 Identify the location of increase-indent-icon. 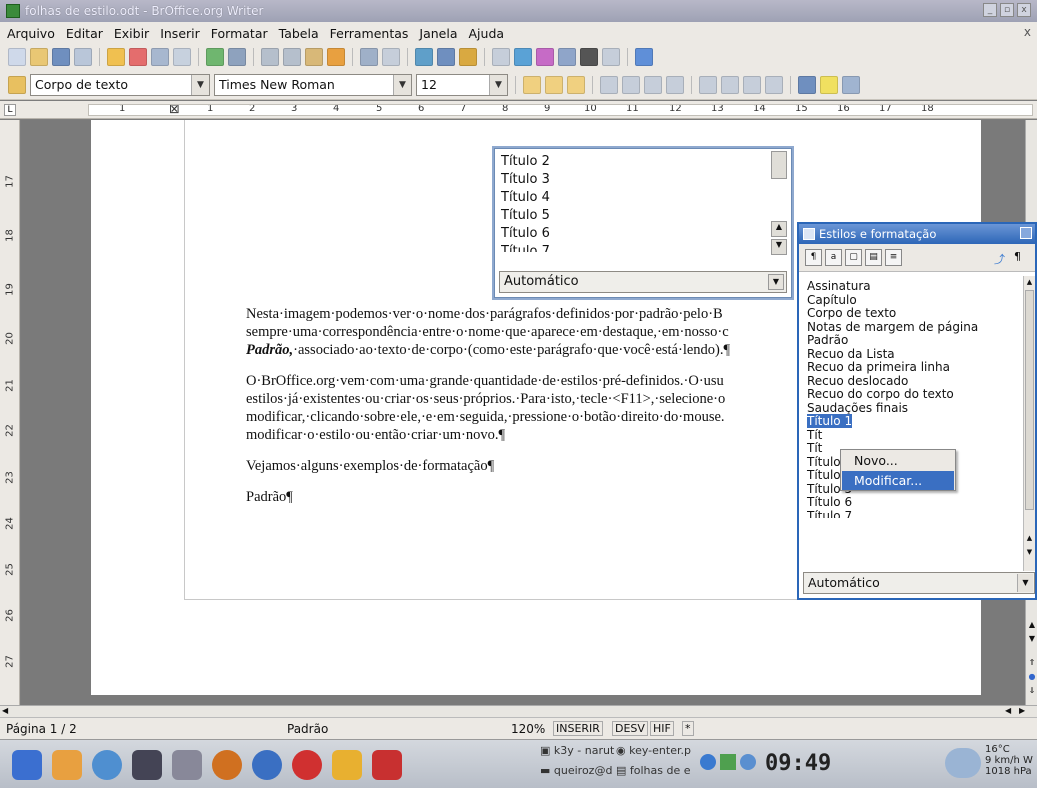
(774, 84).